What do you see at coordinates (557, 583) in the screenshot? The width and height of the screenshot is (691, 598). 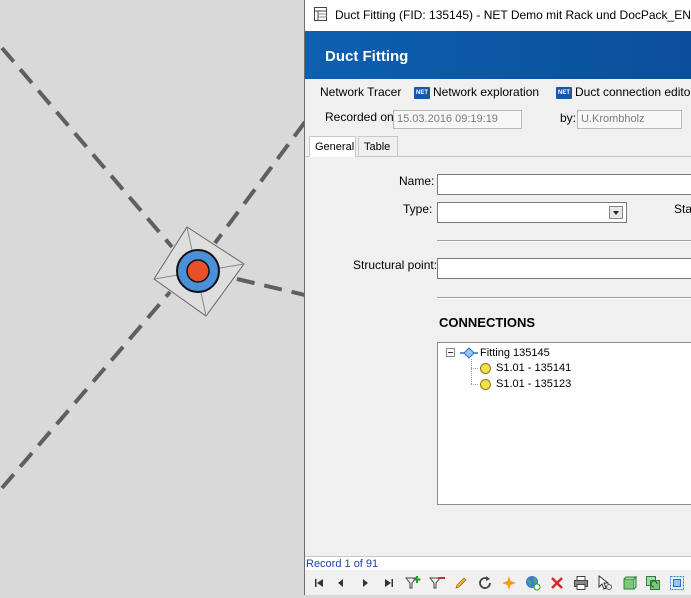 I see `delete-icon` at bounding box center [557, 583].